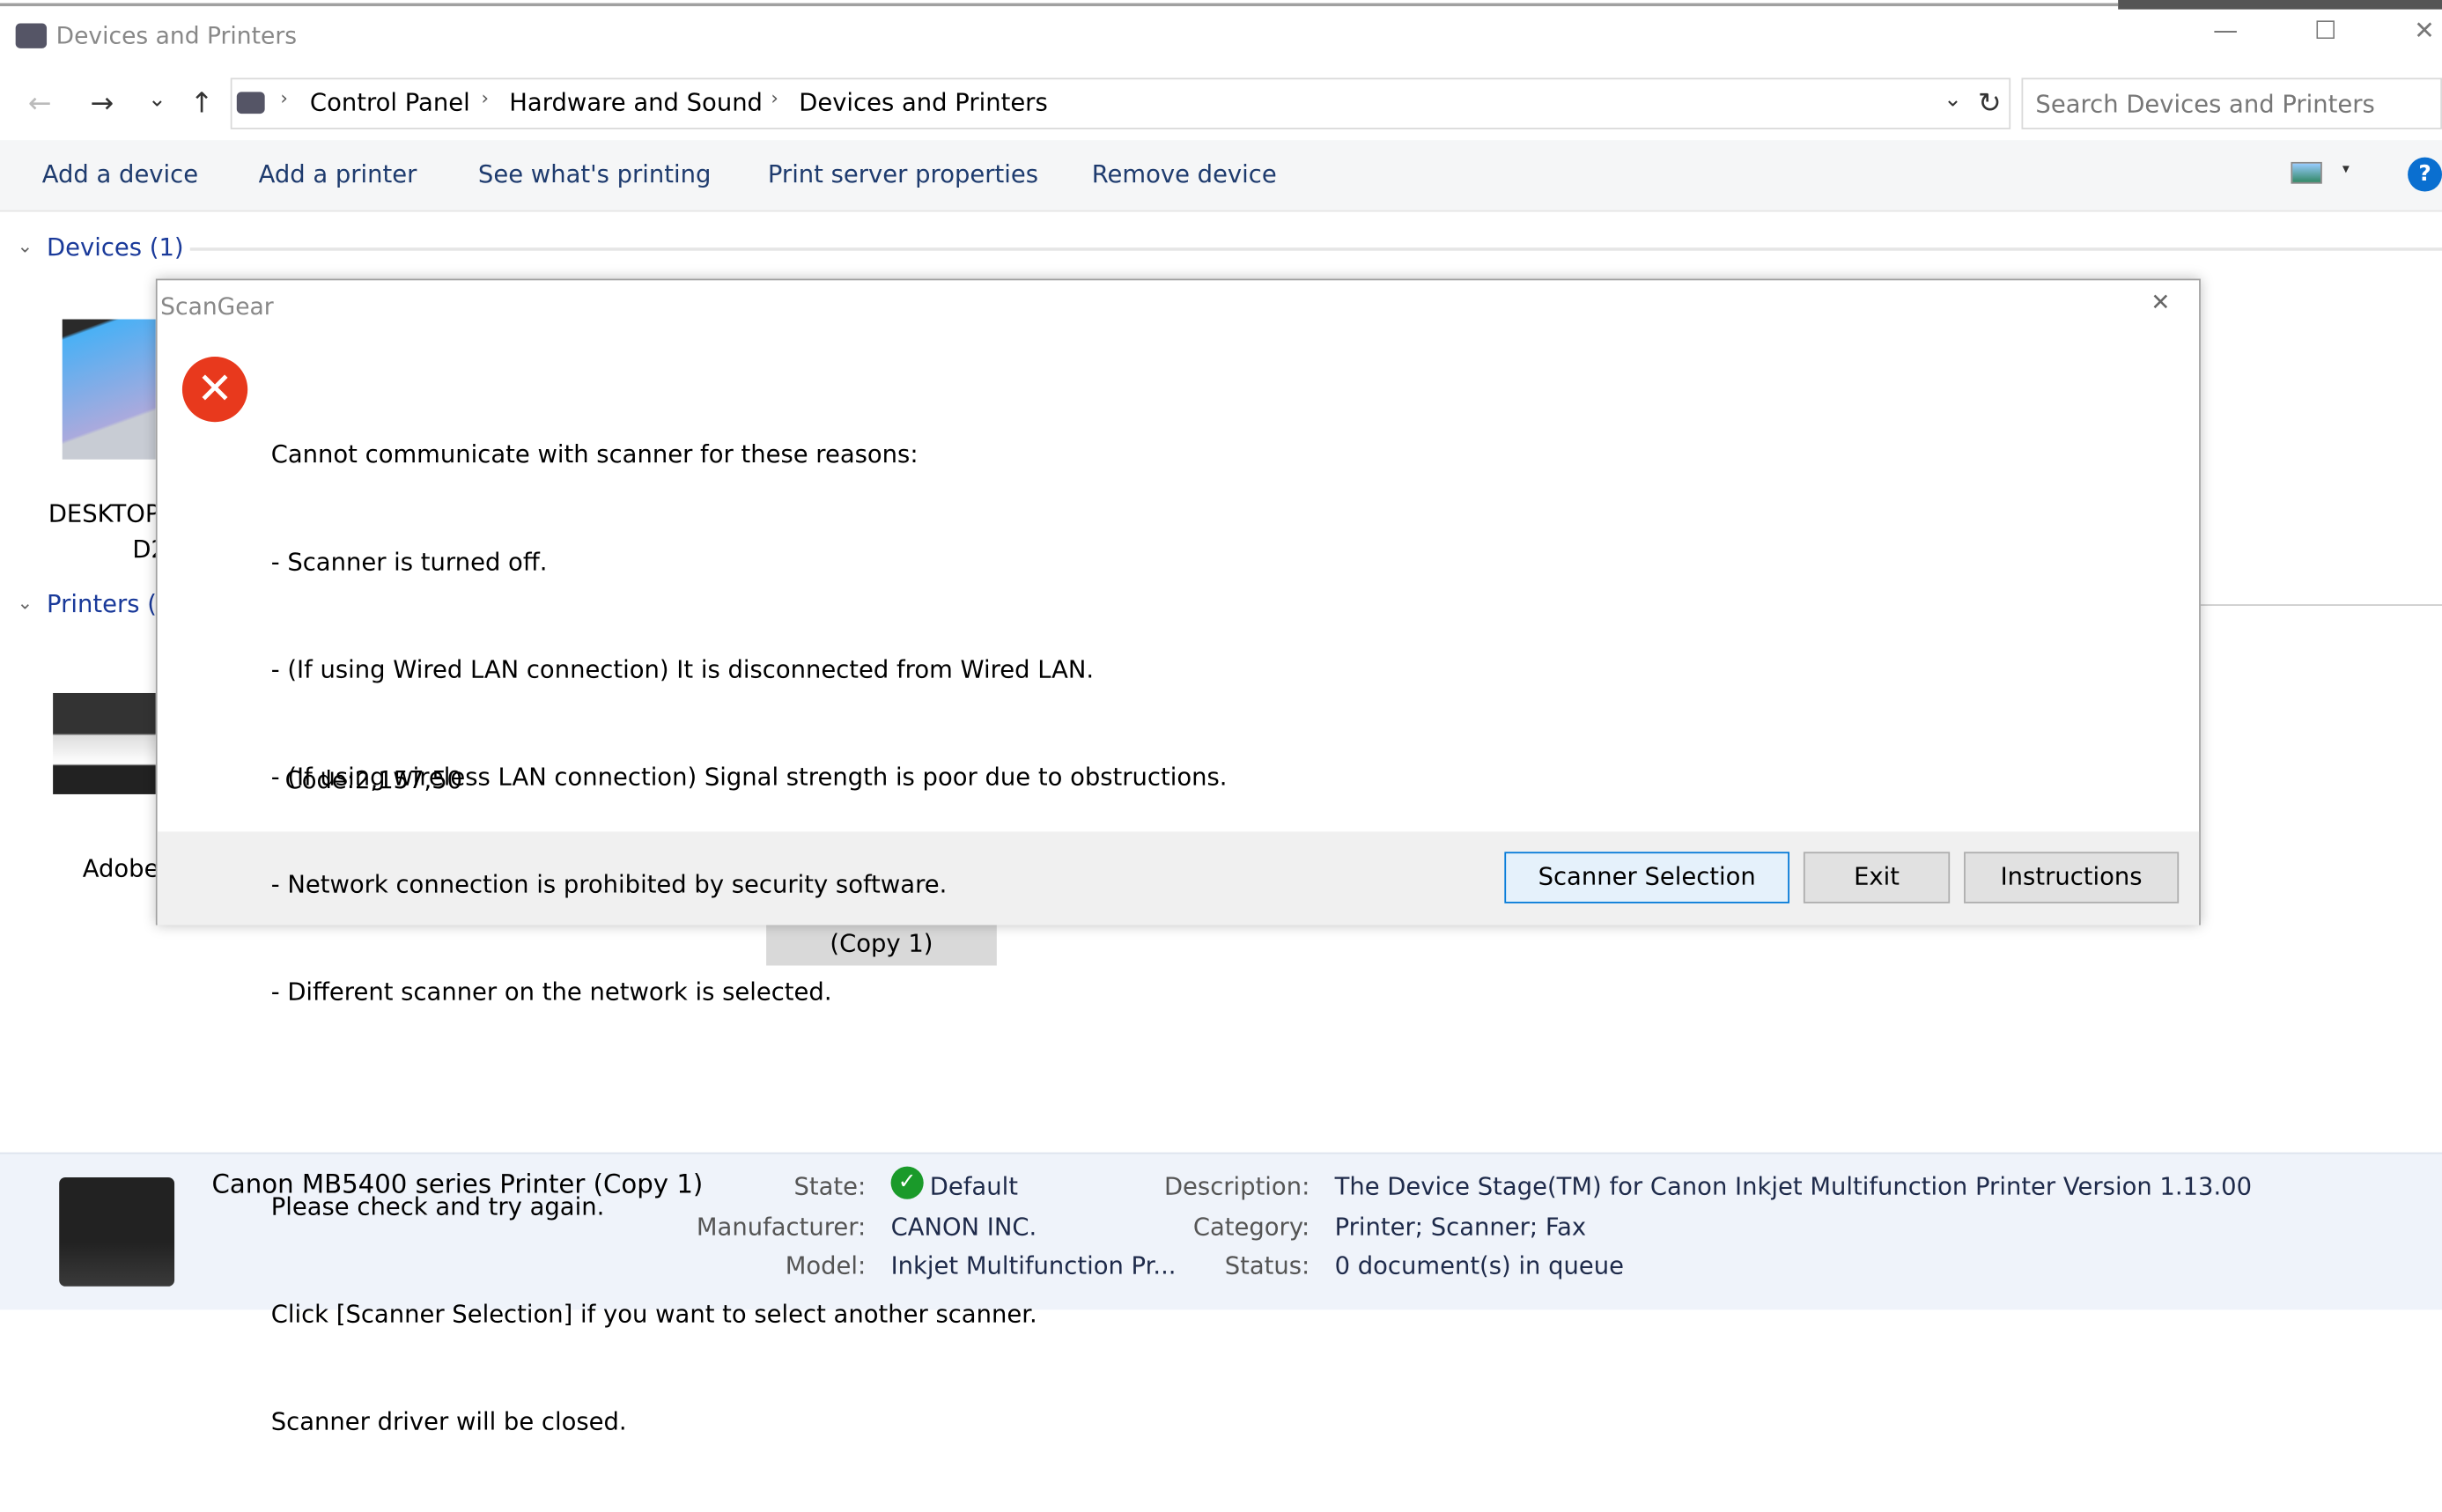  I want to click on device-label-line2: D2, so click(144, 549).